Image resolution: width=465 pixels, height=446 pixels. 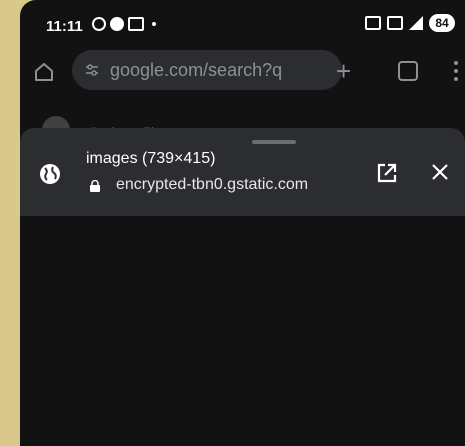 I want to click on more-options-icon, so click(x=456, y=71).